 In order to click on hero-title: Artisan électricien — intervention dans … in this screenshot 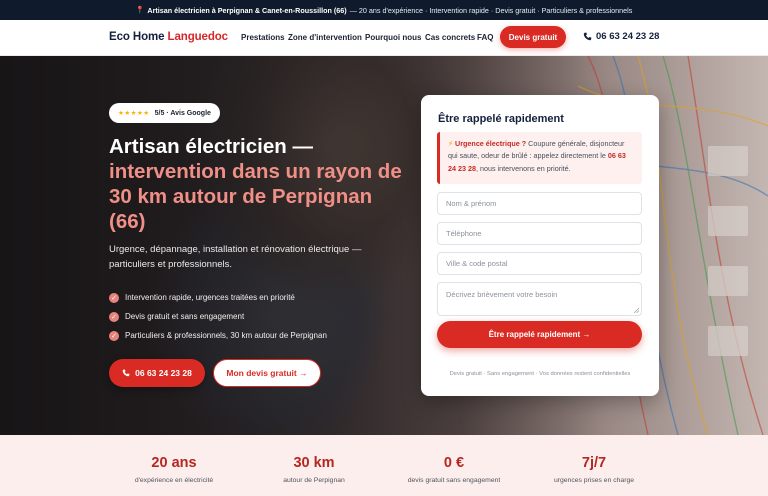, I will do `click(259, 184)`.